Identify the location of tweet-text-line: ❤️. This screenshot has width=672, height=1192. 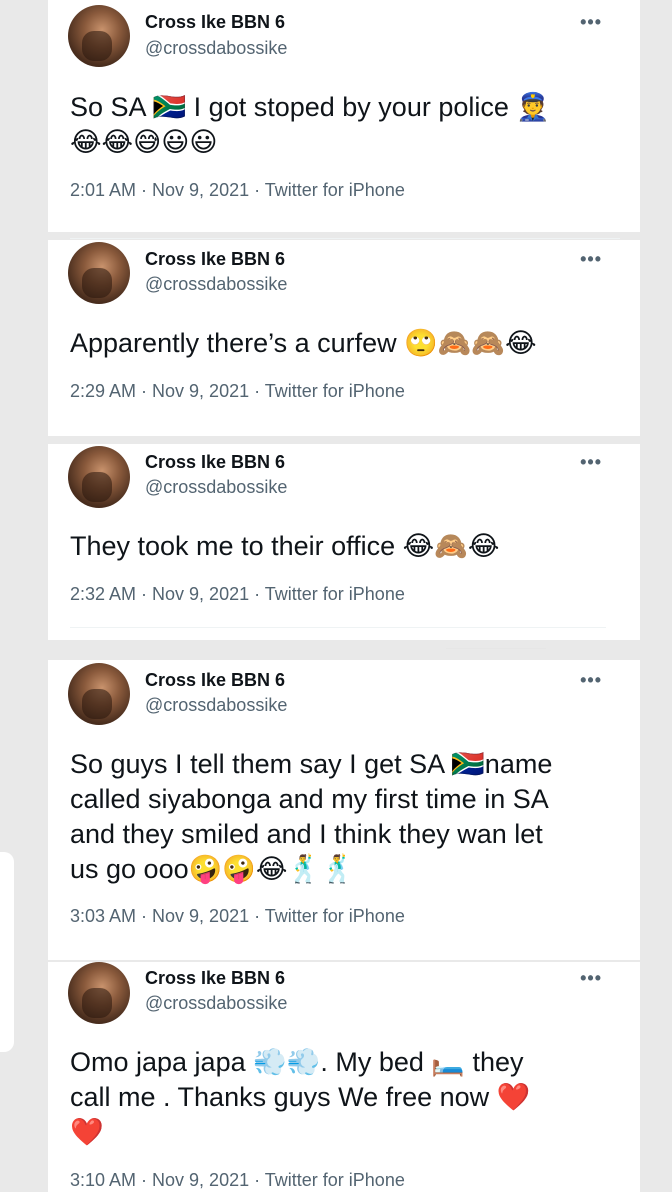
(87, 1132).